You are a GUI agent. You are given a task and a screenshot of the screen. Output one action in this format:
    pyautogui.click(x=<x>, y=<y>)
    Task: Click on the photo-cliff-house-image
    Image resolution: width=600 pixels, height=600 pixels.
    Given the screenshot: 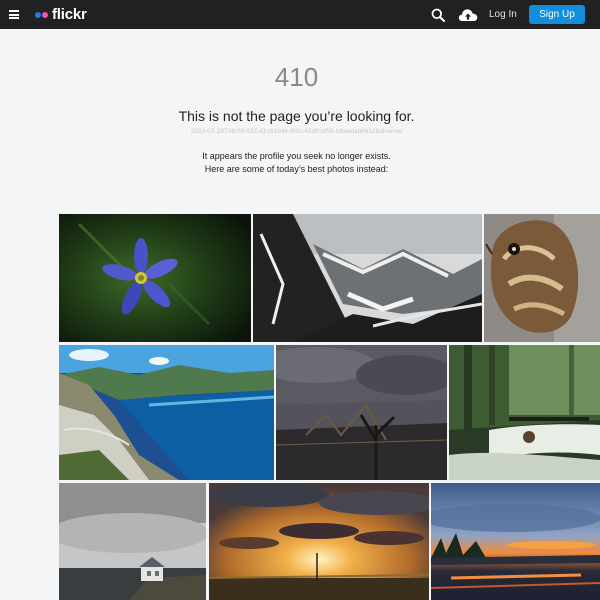 What is the action you would take?
    pyautogui.click(x=132, y=541)
    